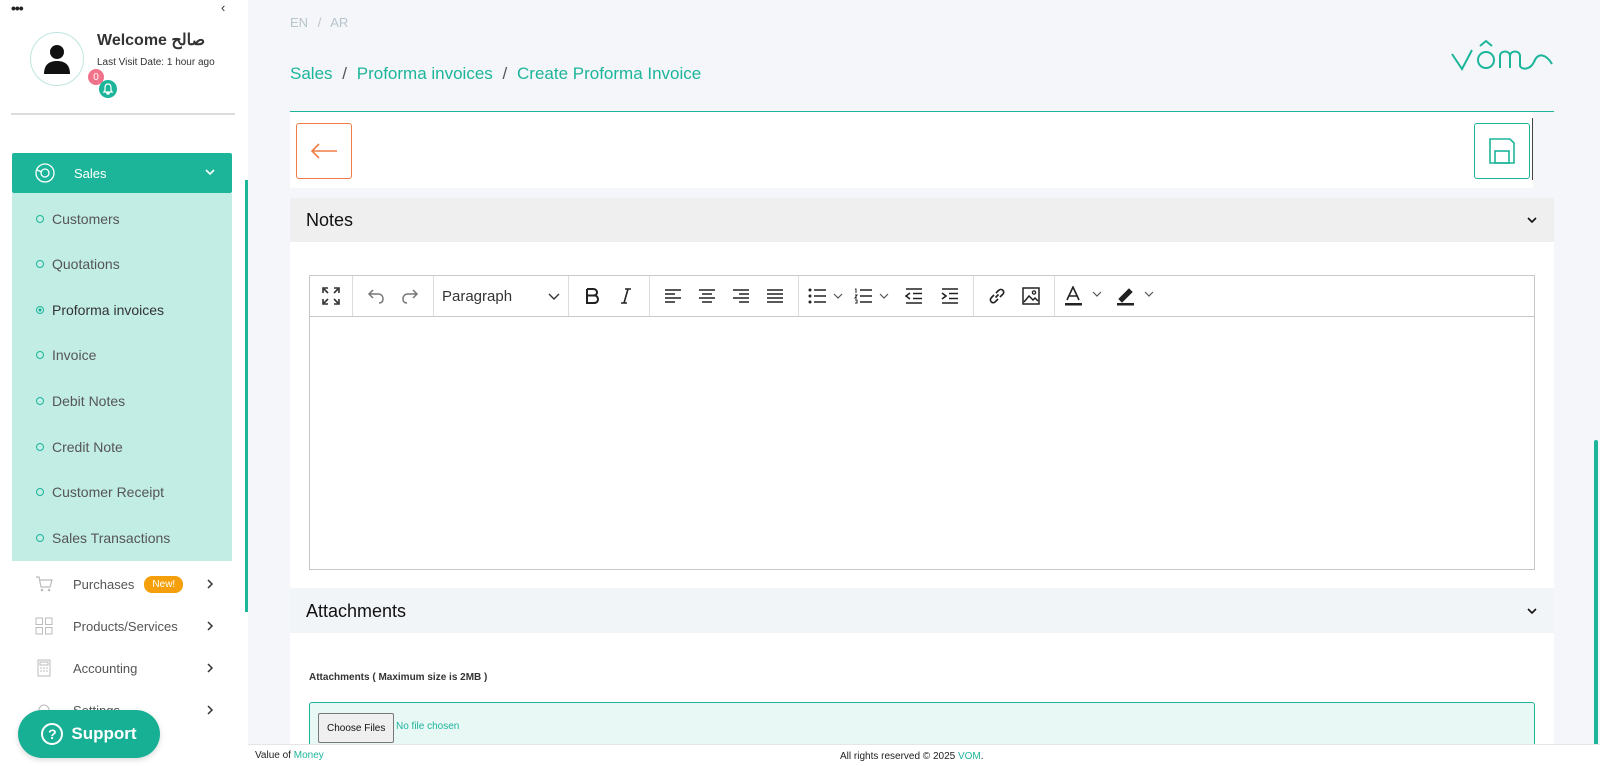  What do you see at coordinates (1532, 149) in the screenshot?
I see `toolbar-divider` at bounding box center [1532, 149].